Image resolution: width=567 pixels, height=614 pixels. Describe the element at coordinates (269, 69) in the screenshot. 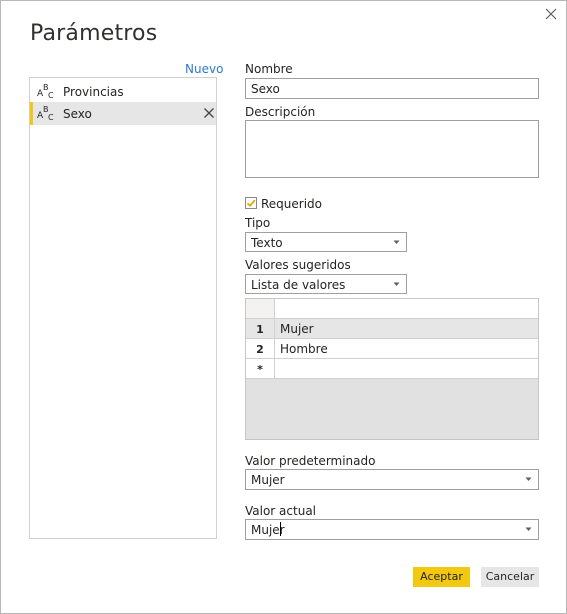

I see `name-label: Nombre` at that location.